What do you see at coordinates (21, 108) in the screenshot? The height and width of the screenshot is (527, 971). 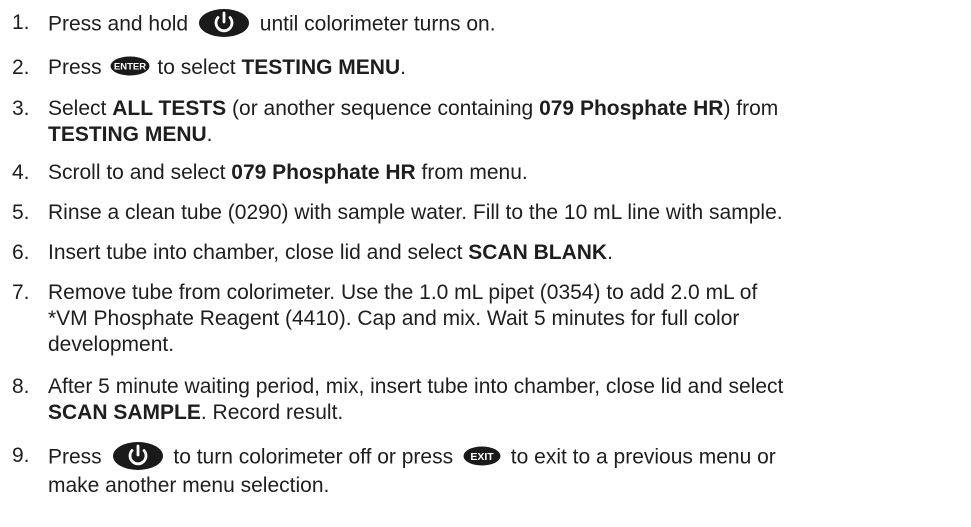 I see `step-number: 3.` at bounding box center [21, 108].